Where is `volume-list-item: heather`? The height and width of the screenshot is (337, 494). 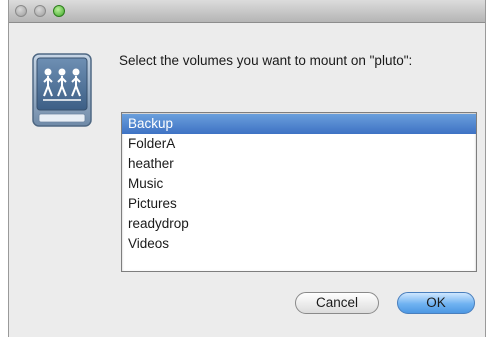 volume-list-item: heather is located at coordinates (299, 164).